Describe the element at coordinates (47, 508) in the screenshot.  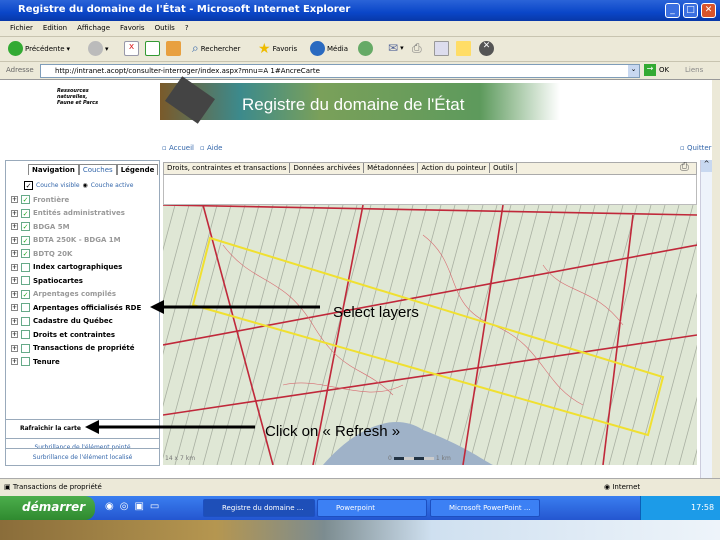
I see `start-button: démarrer` at that location.